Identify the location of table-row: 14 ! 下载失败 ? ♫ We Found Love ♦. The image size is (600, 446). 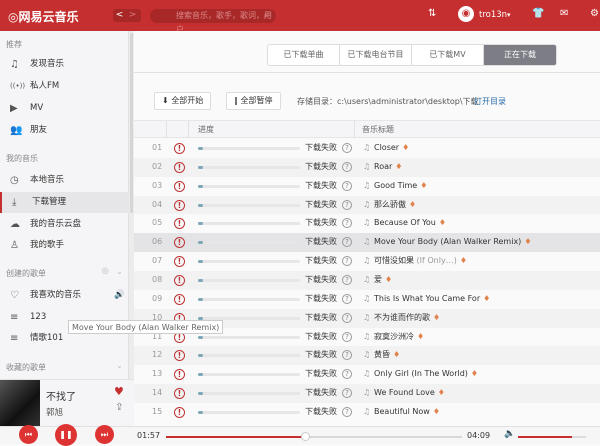
(367, 394).